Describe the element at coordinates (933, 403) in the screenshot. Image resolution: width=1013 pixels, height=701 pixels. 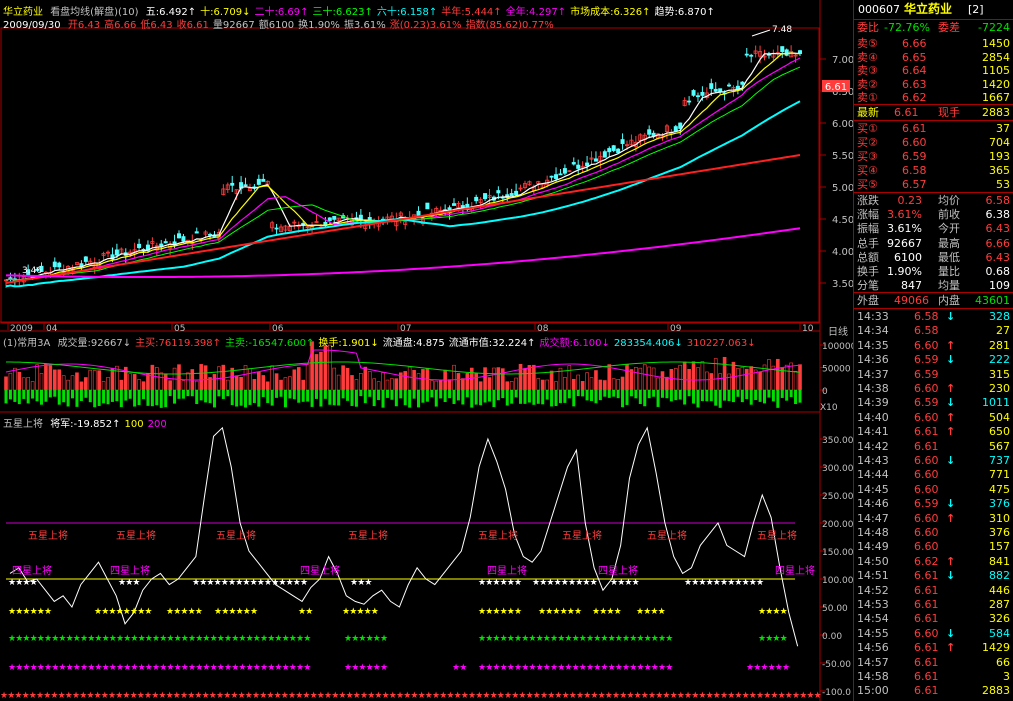
I see `tick-row: 14:39 6.59 ↓ 1011` at that location.